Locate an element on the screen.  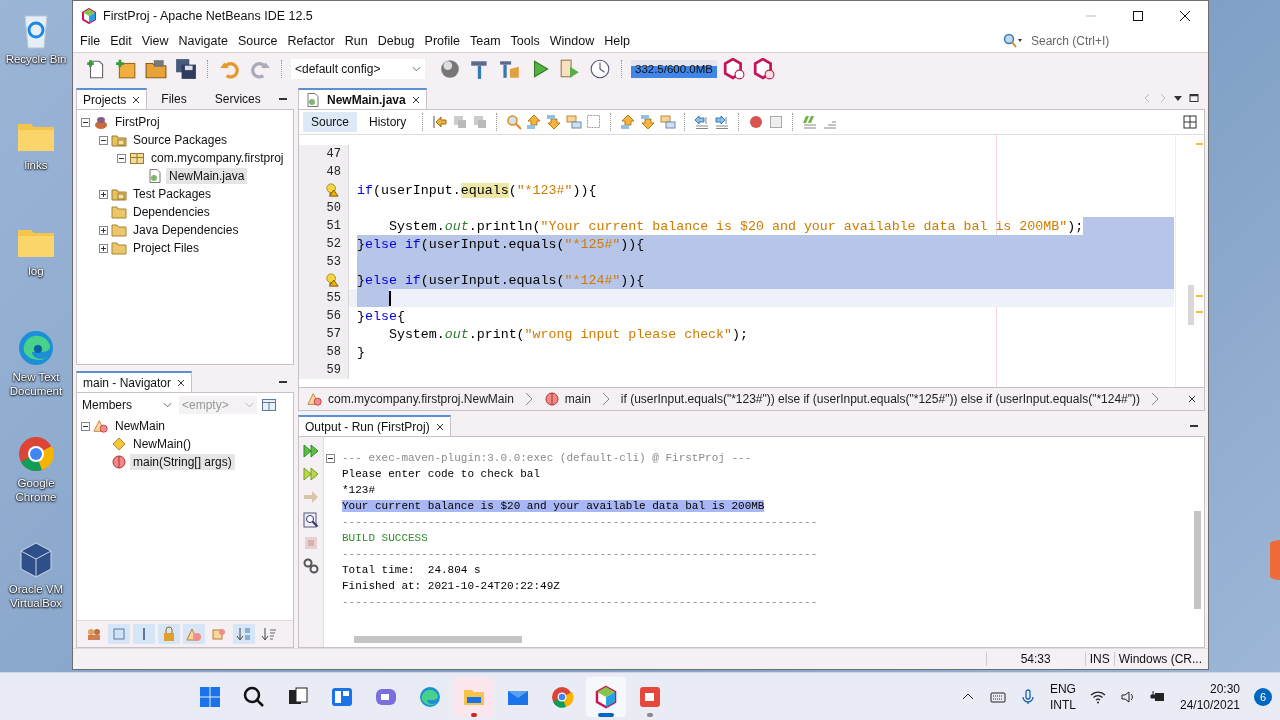
breadcrumb: main is located at coordinates (577, 399).